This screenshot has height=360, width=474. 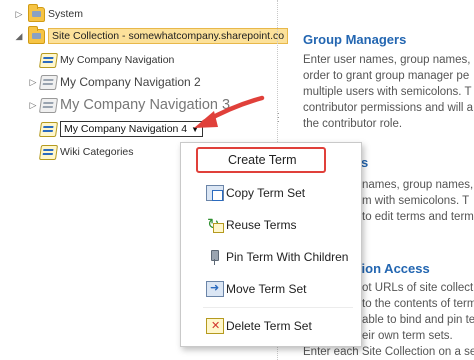 I want to click on description-line: the contributor role., so click(x=353, y=124).